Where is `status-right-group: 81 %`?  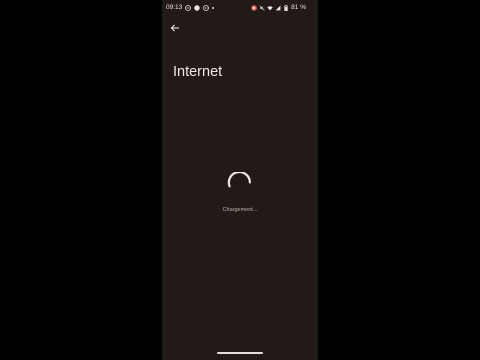 status-right-group: 81 % is located at coordinates (278, 7).